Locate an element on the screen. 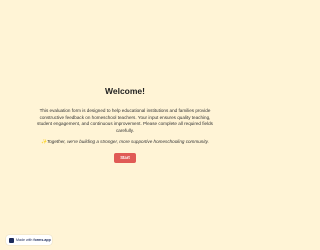 The width and height of the screenshot is (320, 250). forms-app-logo-icon is located at coordinates (11, 240).